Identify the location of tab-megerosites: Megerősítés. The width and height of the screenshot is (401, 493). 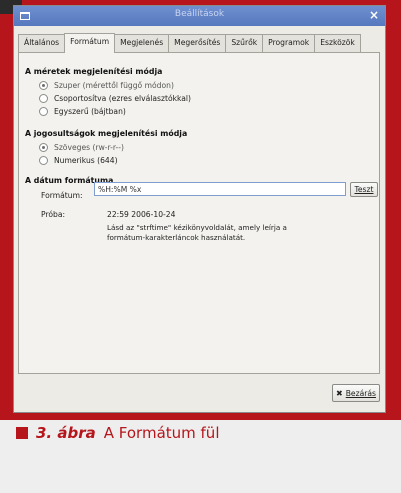
(197, 43).